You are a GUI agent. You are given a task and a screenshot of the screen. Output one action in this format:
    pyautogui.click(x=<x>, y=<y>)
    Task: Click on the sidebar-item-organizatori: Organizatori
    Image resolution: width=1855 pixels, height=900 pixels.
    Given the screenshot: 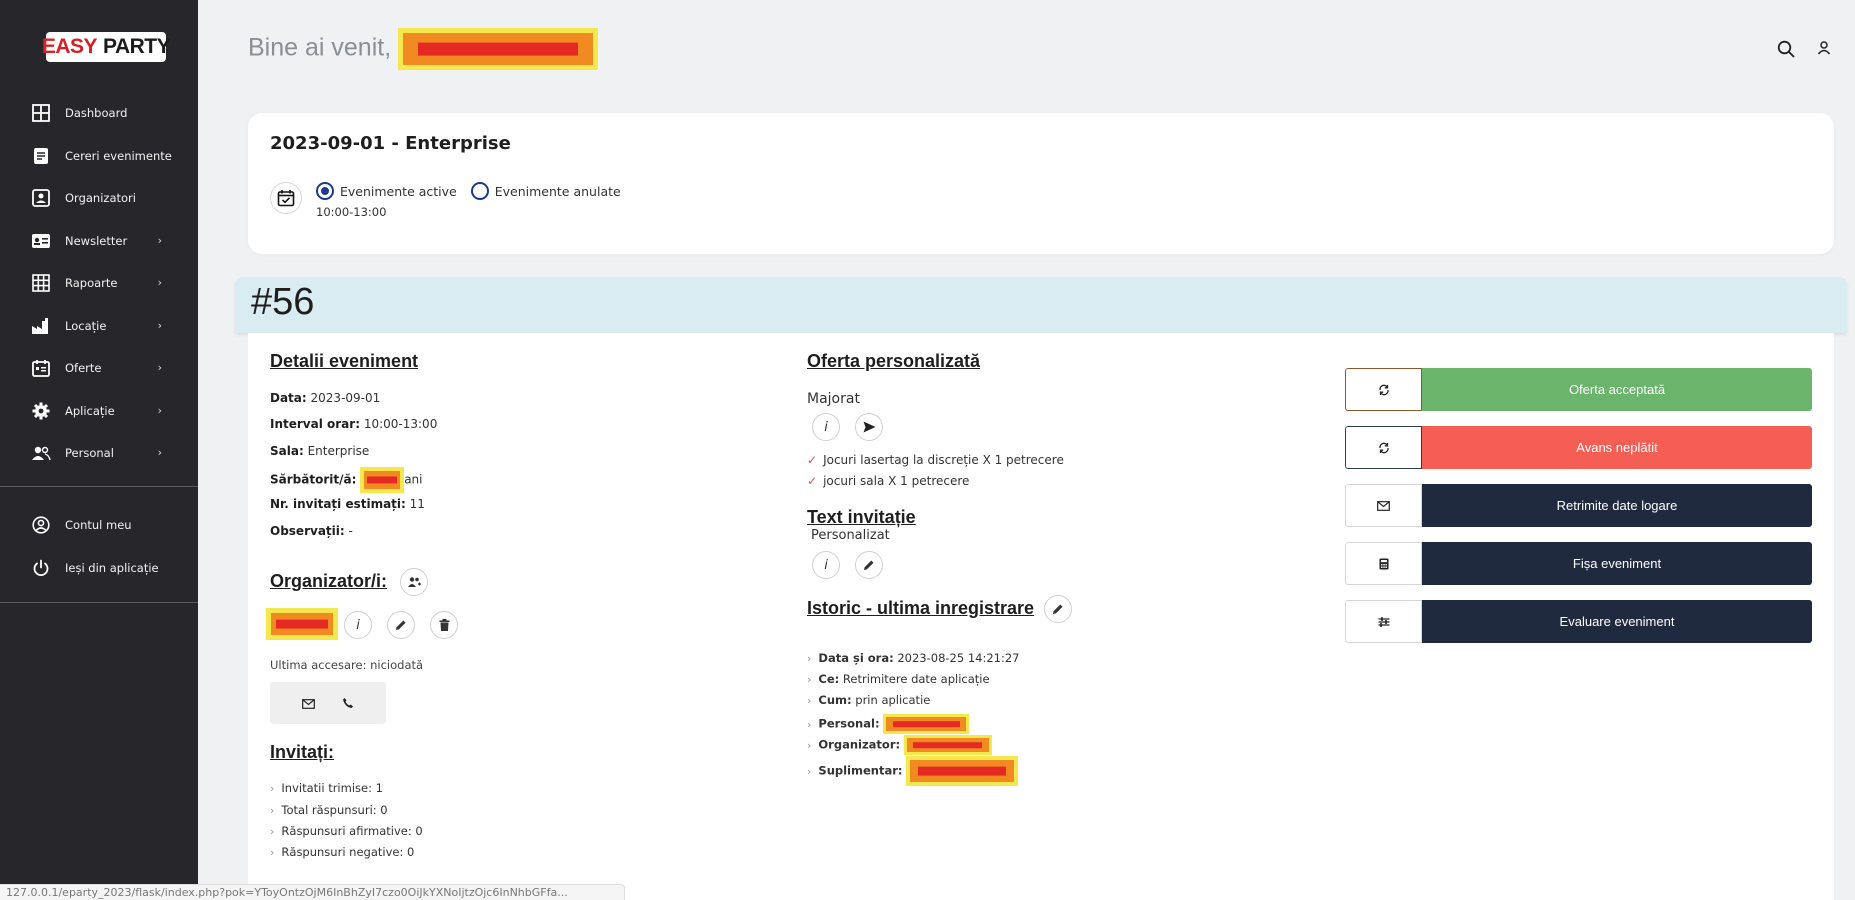 What is the action you would take?
    pyautogui.click(x=99, y=198)
    